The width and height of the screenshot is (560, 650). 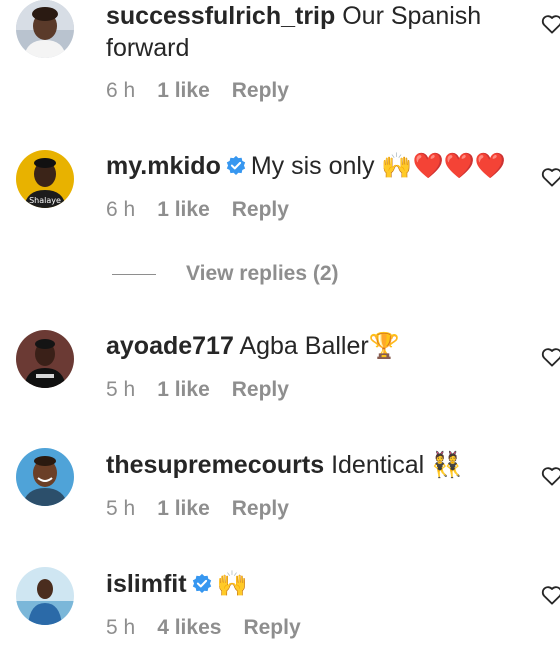 I want to click on comment-text-block: ayoade717 Agba Baller🏆, so click(x=316, y=346).